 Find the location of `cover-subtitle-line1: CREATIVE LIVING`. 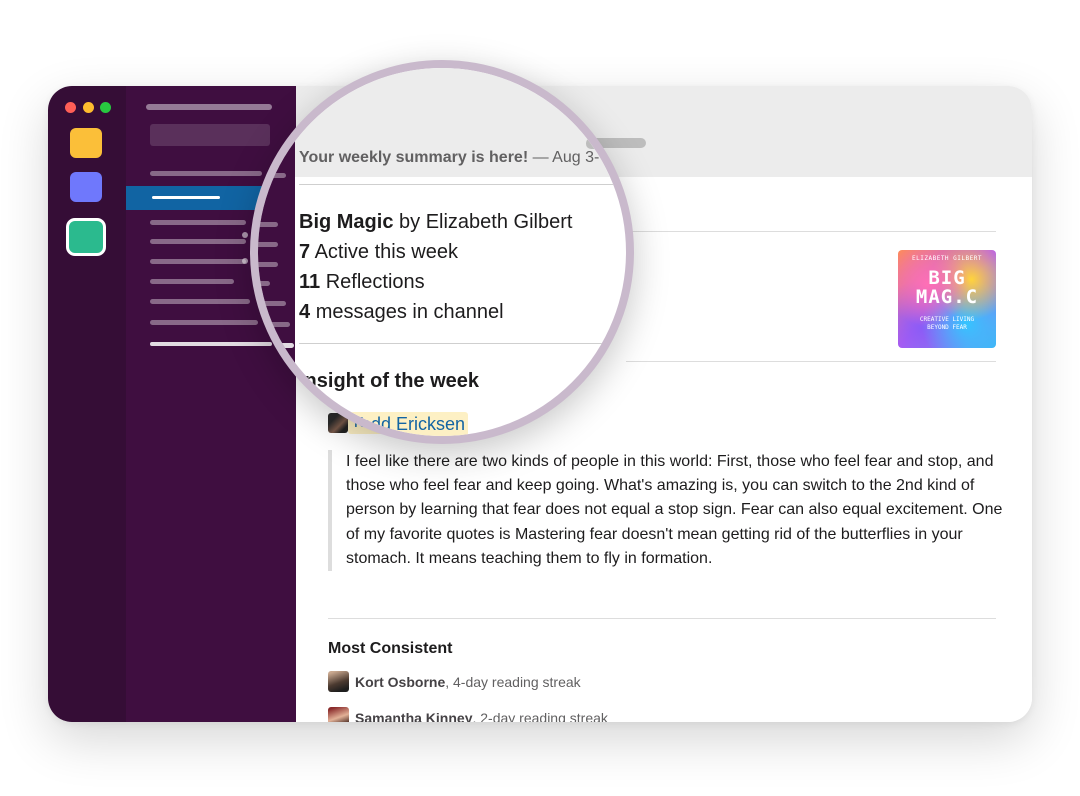

cover-subtitle-line1: CREATIVE LIVING is located at coordinates (947, 319).